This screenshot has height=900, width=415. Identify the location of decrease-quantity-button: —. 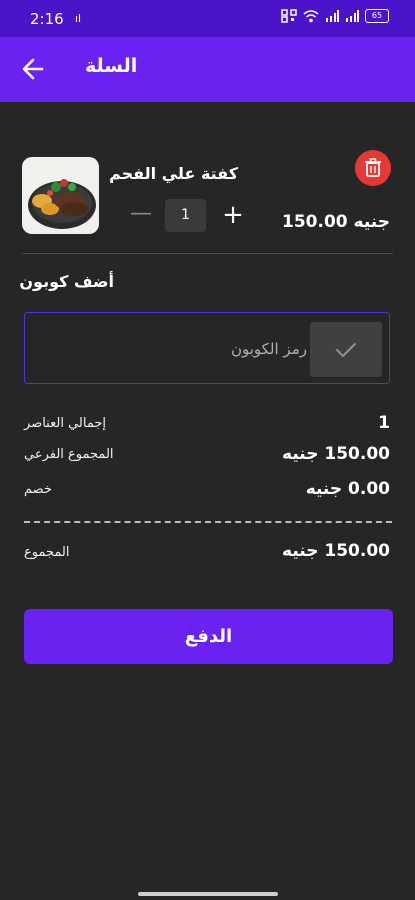
(141, 214).